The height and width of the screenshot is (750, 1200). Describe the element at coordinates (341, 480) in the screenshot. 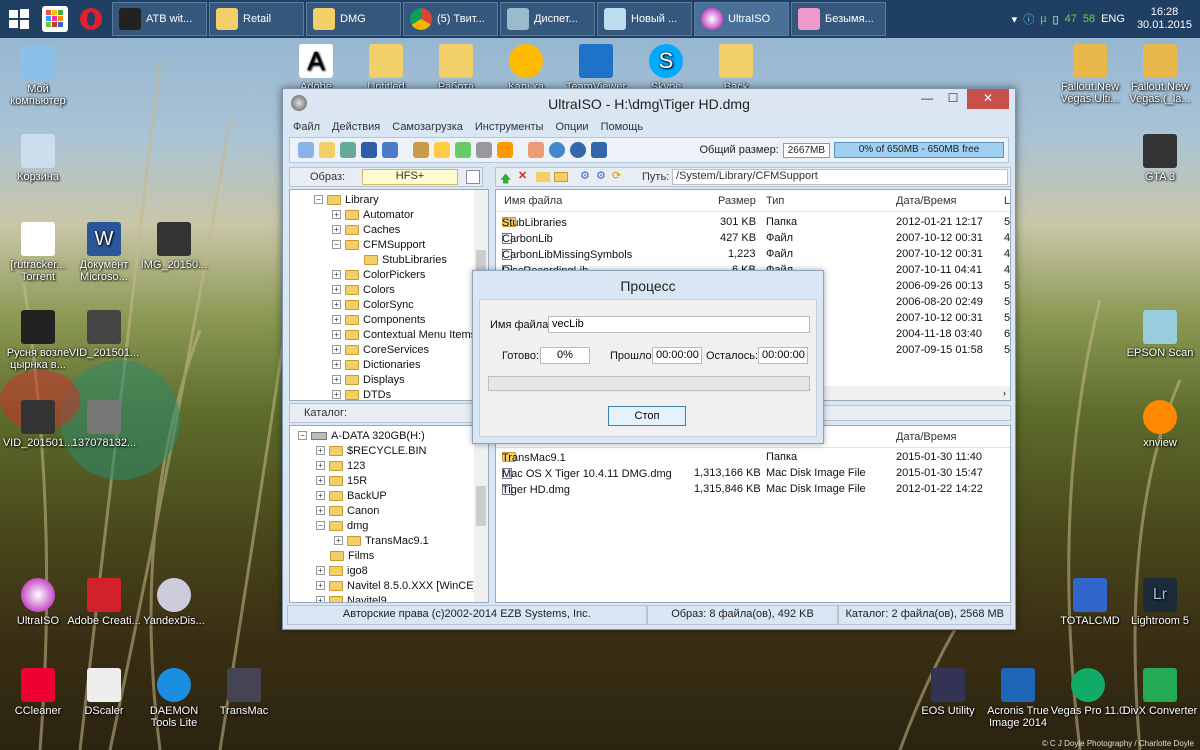

I see `tree-item: +15R` at that location.